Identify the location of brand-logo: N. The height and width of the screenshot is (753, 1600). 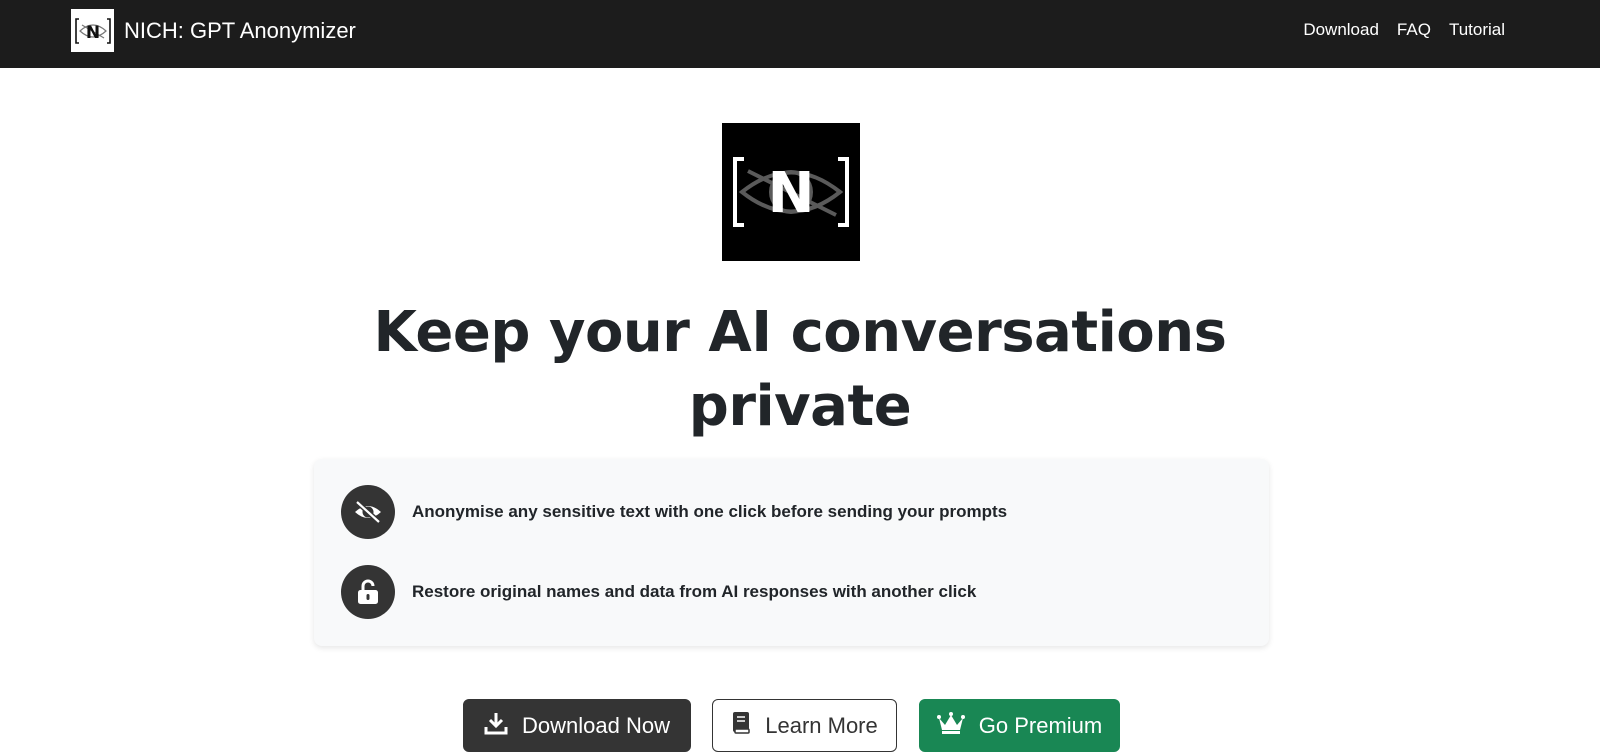
(92, 30).